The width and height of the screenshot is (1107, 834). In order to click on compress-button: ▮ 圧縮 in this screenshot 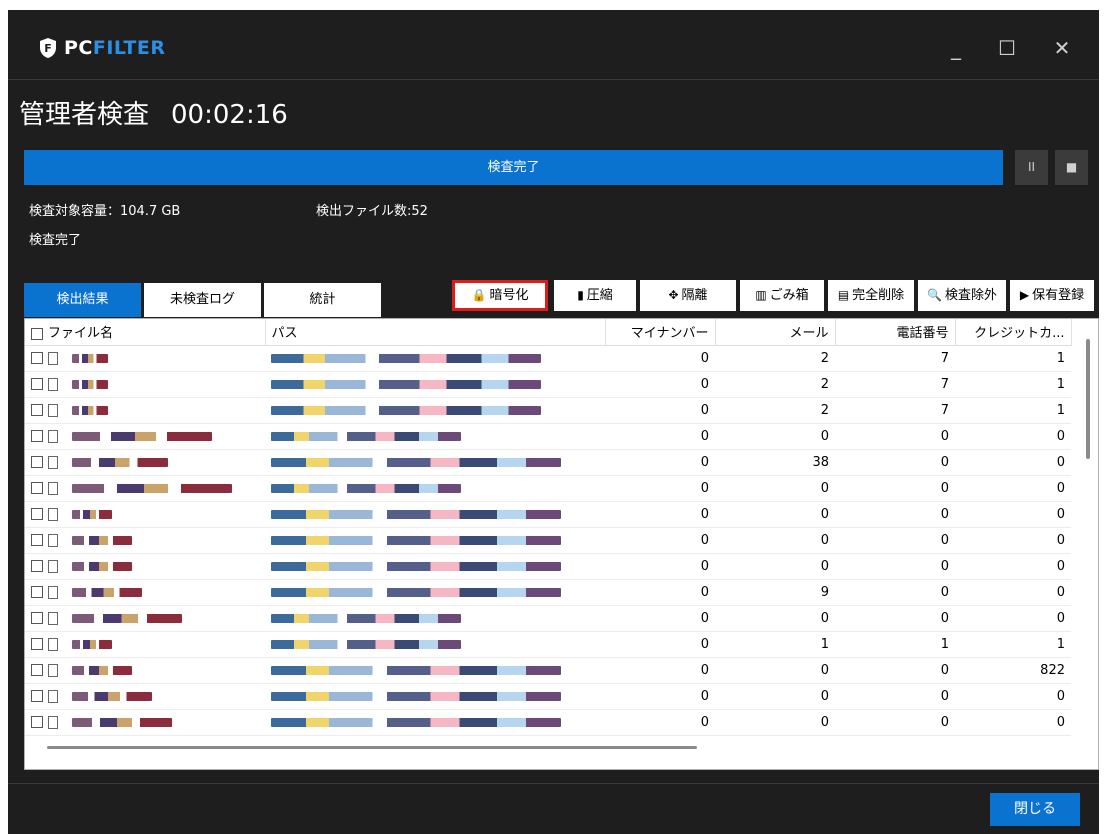, I will do `click(595, 295)`.